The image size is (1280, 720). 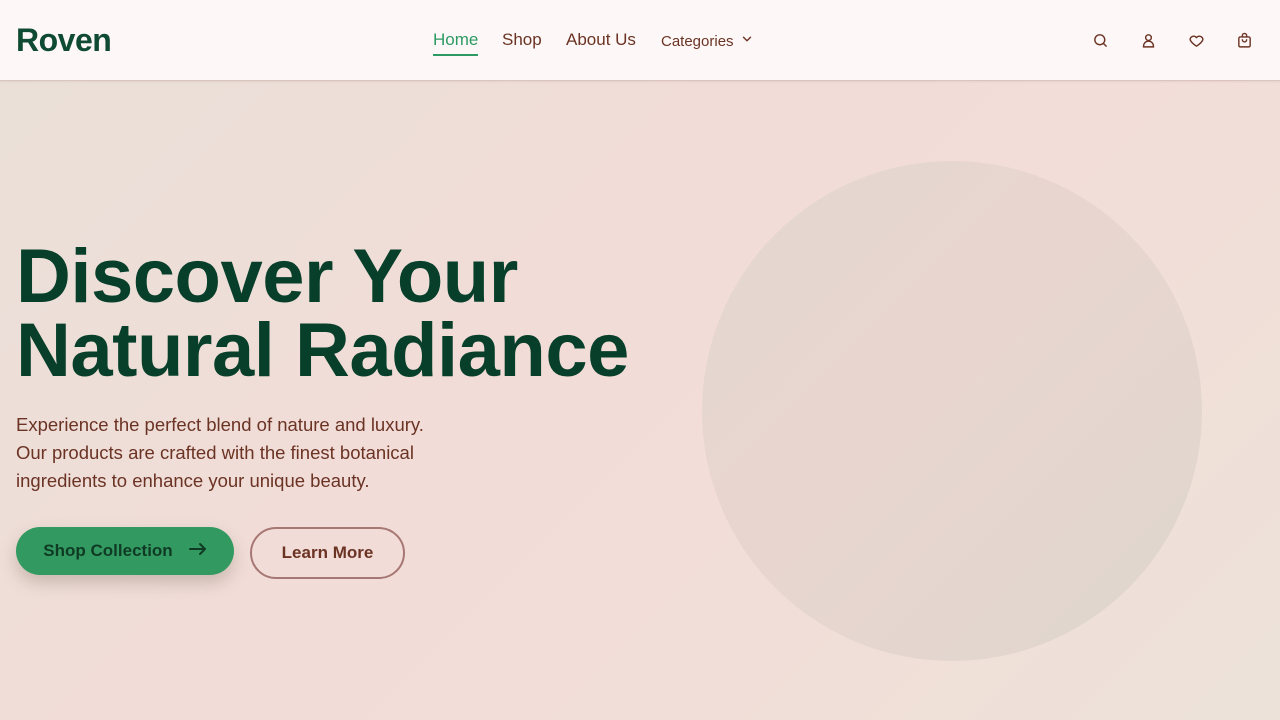 I want to click on heart-icon, so click(x=1196, y=40).